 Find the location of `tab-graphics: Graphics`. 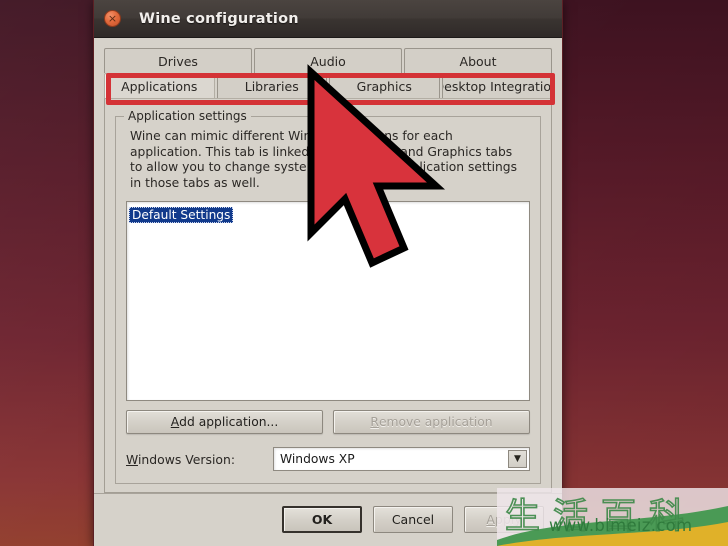

tab-graphics: Graphics is located at coordinates (384, 86).